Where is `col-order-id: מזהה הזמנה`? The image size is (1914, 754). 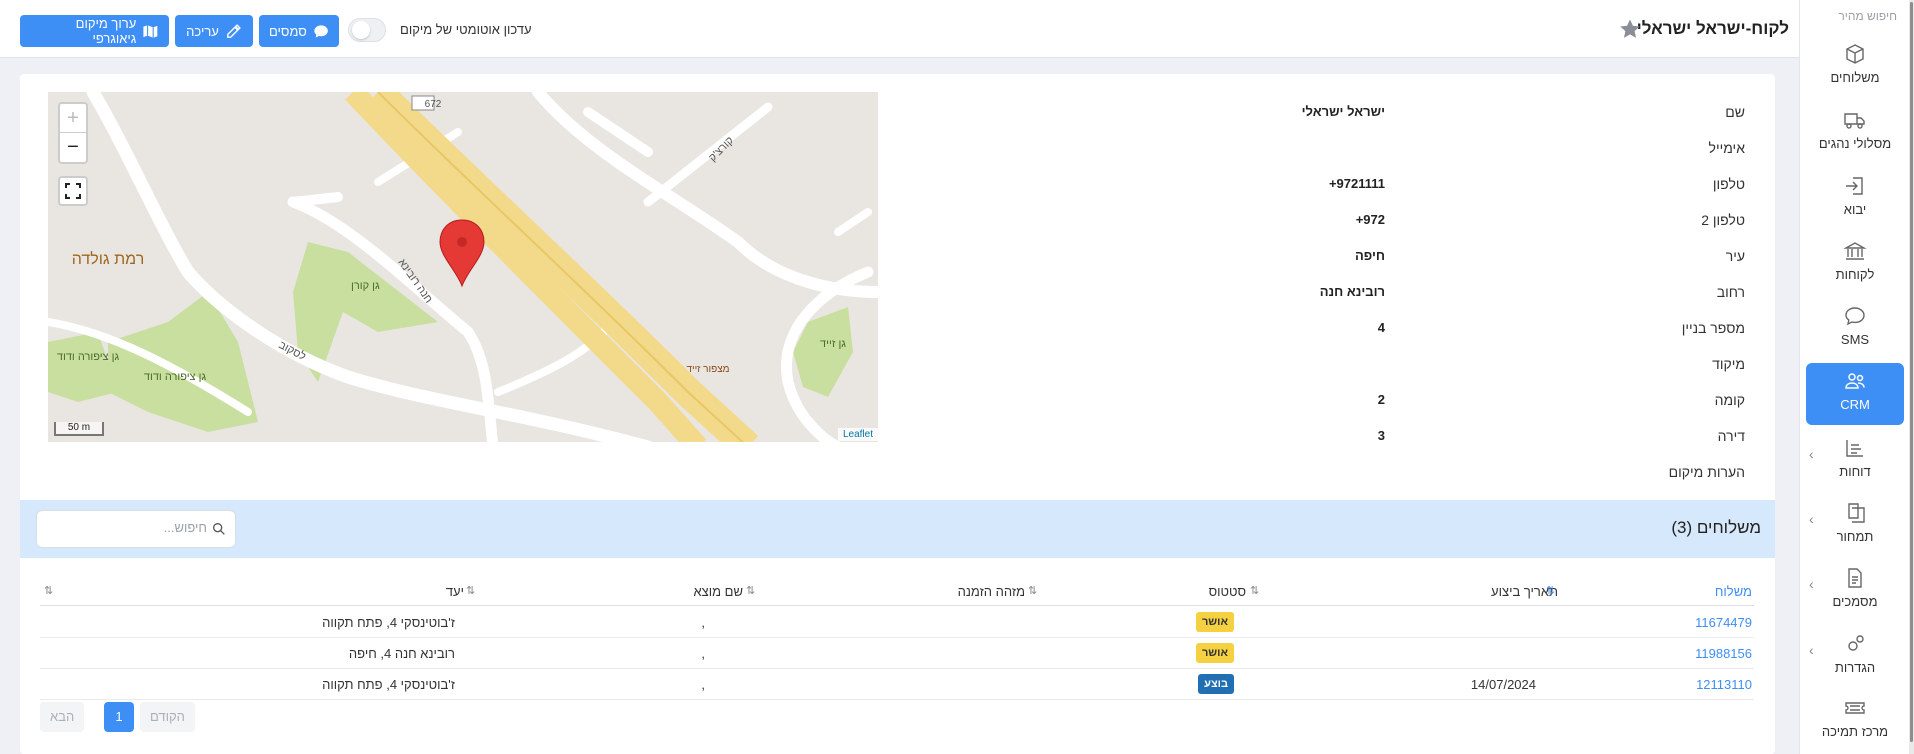
col-order-id: מזהה הזמנה is located at coordinates (991, 591).